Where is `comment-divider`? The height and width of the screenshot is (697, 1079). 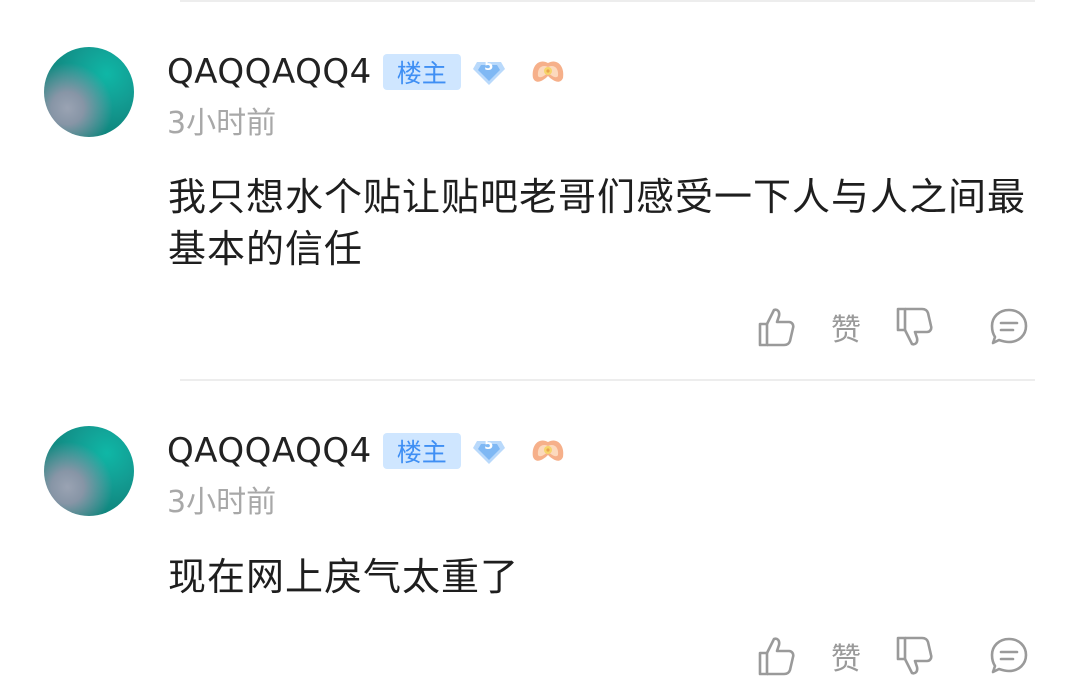 comment-divider is located at coordinates (607, 380).